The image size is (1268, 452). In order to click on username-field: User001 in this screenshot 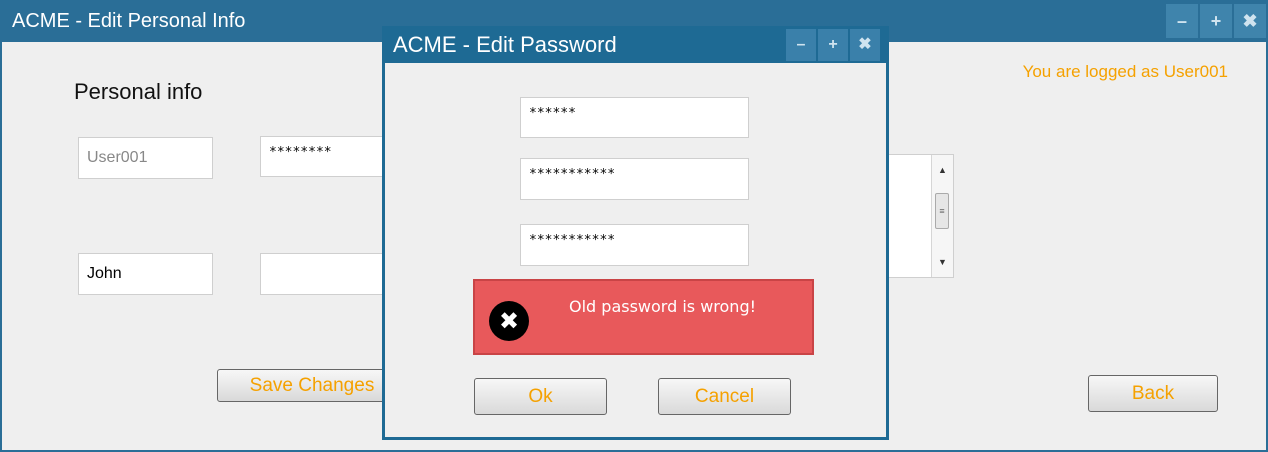, I will do `click(145, 158)`.